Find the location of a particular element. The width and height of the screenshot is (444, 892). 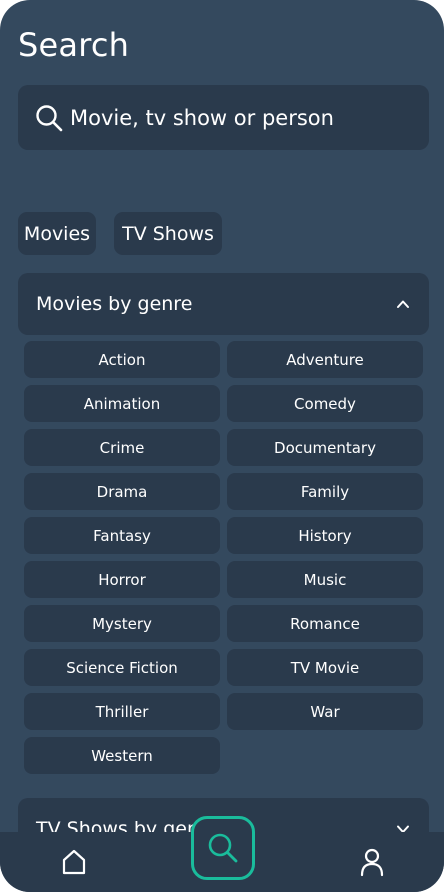

page-title: Search is located at coordinates (74, 45).